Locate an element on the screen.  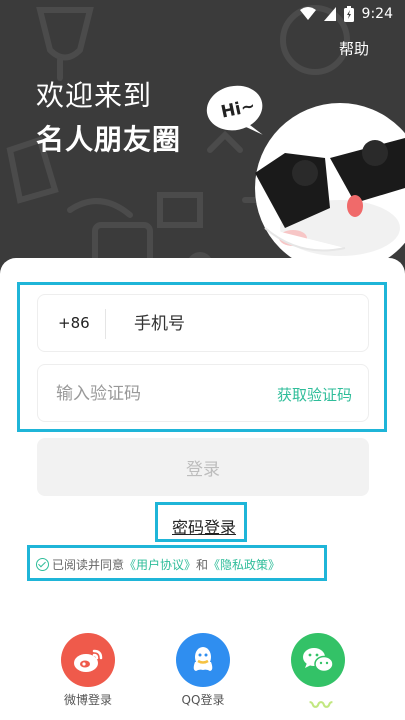
qq-login: QQ登录 is located at coordinates (203, 670).